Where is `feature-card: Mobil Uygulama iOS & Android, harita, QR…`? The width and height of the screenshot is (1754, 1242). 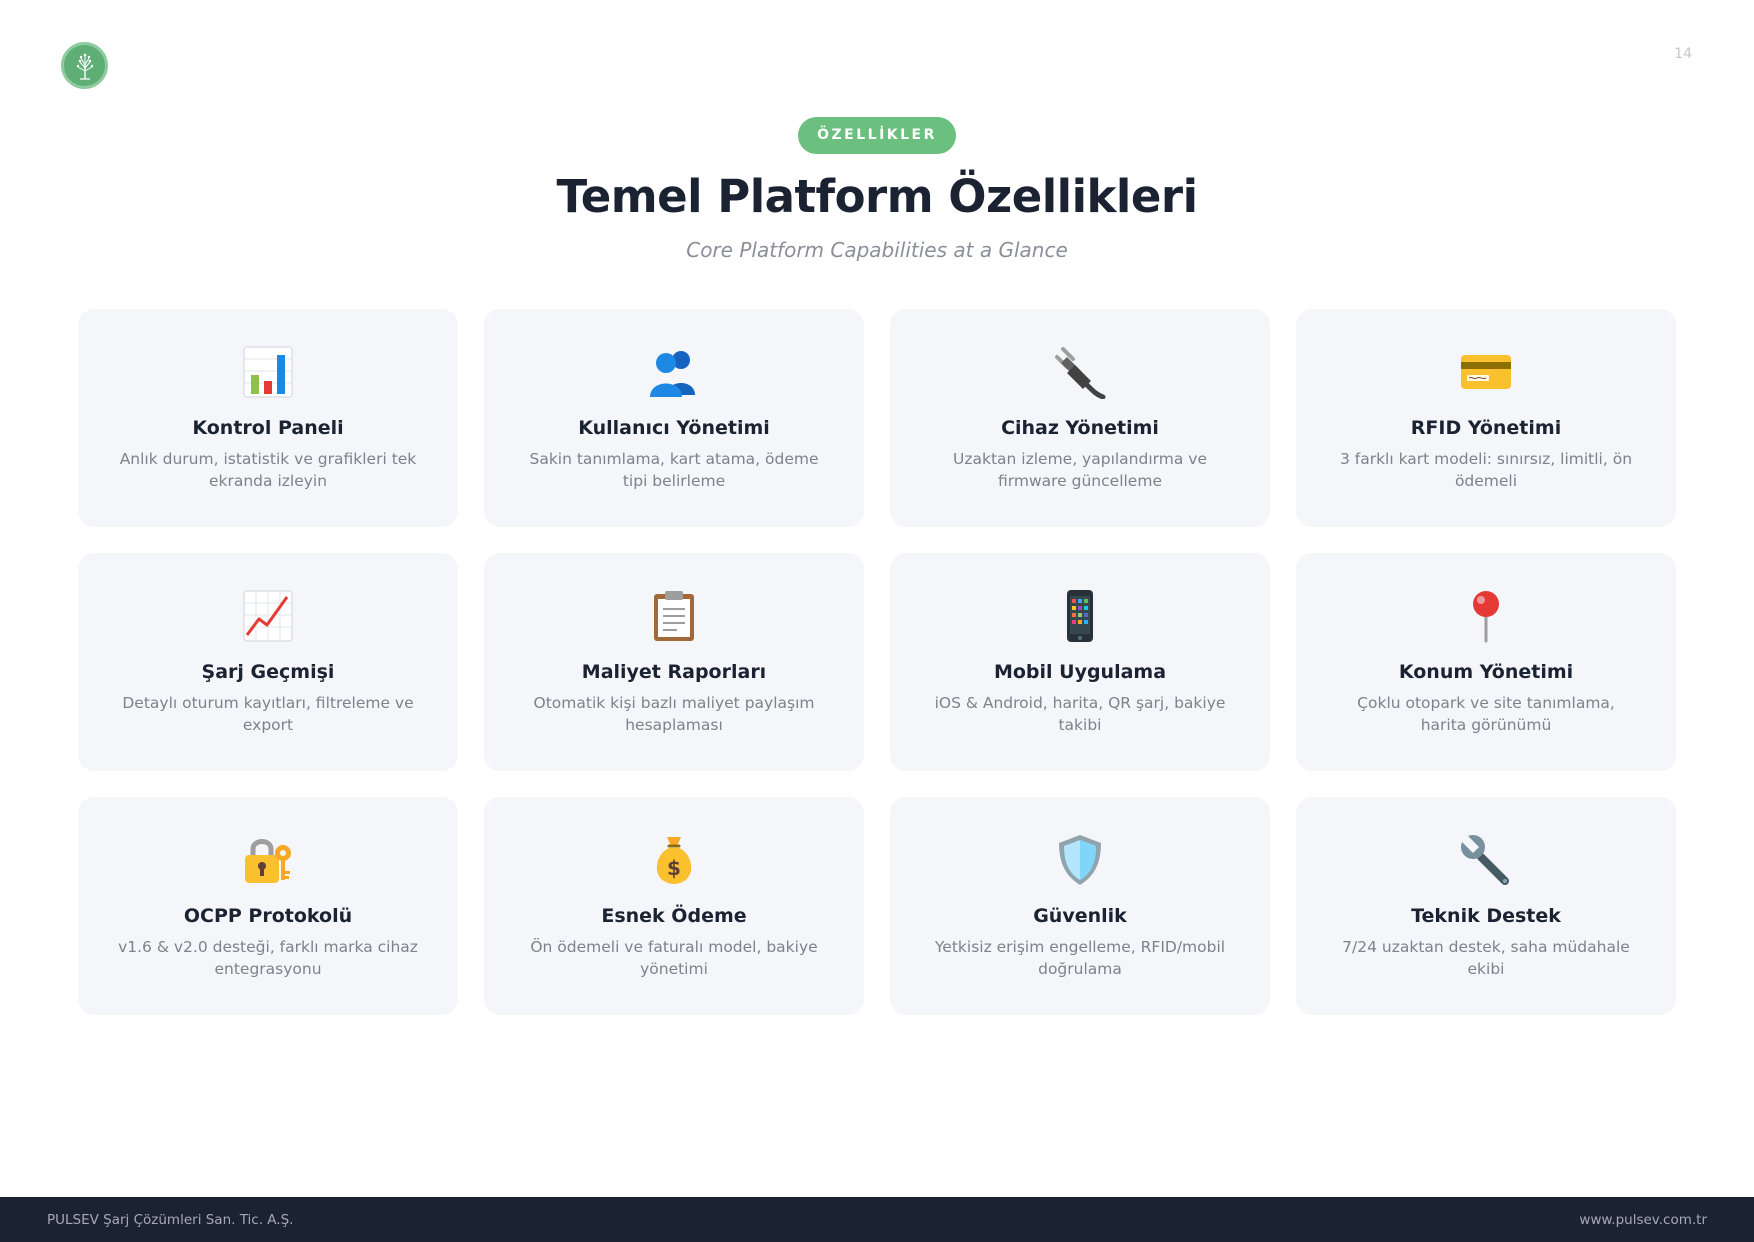
feature-card: Mobil Uygulama iOS & Android, harita, QR… is located at coordinates (1080, 662).